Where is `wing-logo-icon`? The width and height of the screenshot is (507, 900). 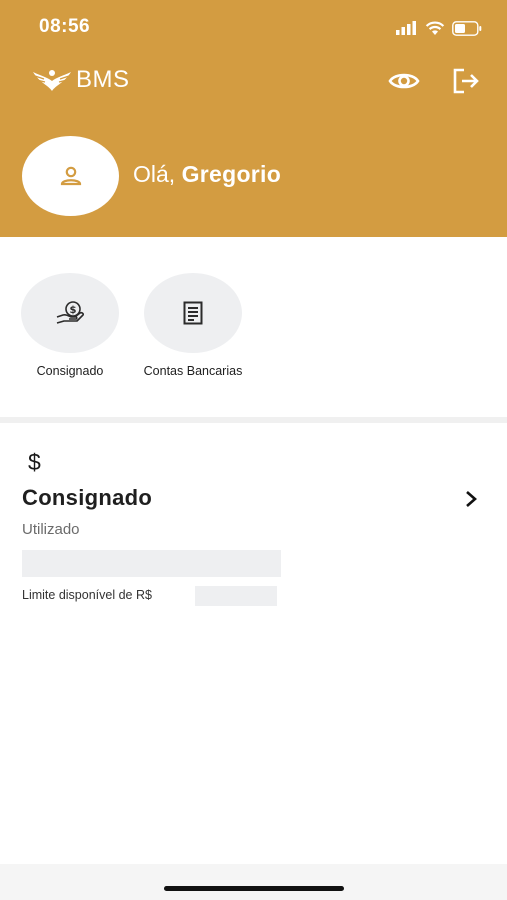
wing-logo-icon is located at coordinates (52, 80).